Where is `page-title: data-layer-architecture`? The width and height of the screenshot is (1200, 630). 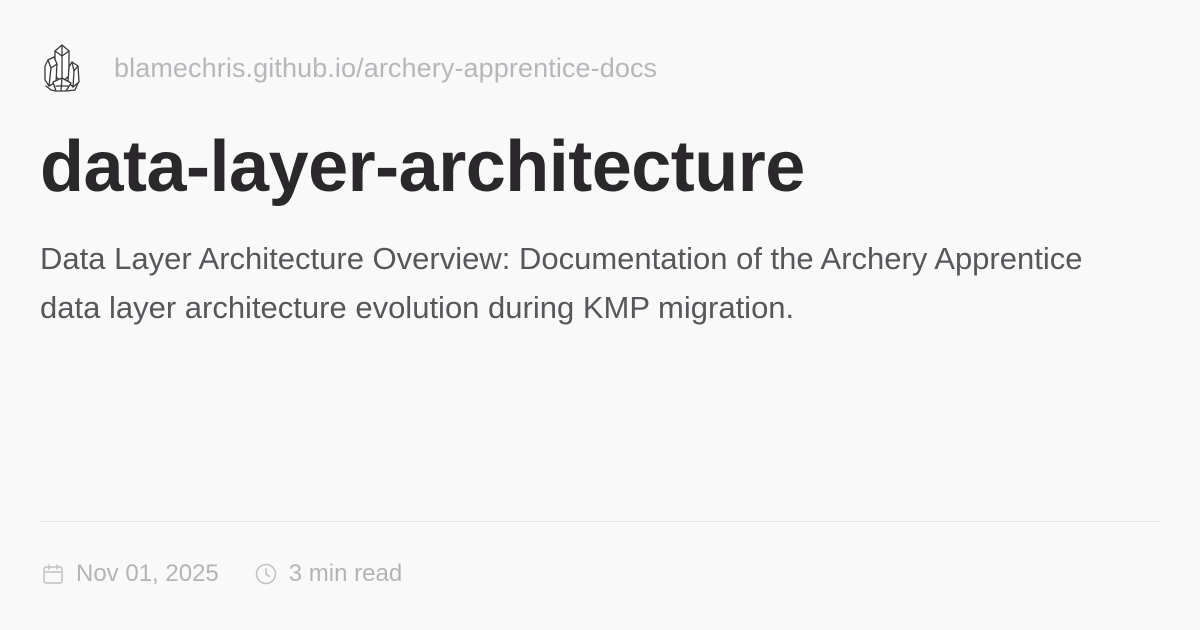 page-title: data-layer-architecture is located at coordinates (422, 167).